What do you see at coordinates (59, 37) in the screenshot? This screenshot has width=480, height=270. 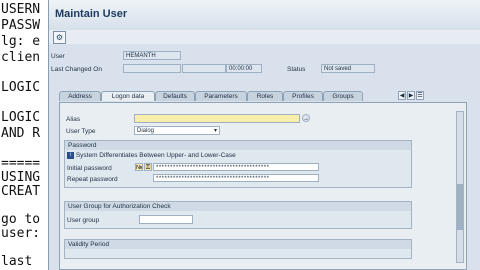 I see `display-change-icon: ⚙` at bounding box center [59, 37].